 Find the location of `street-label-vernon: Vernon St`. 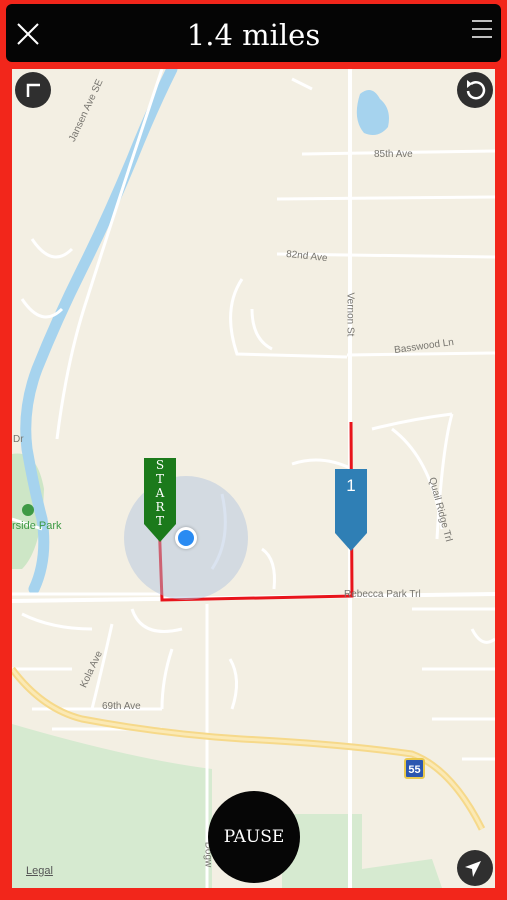

street-label-vernon: Vernon St is located at coordinates (350, 314).